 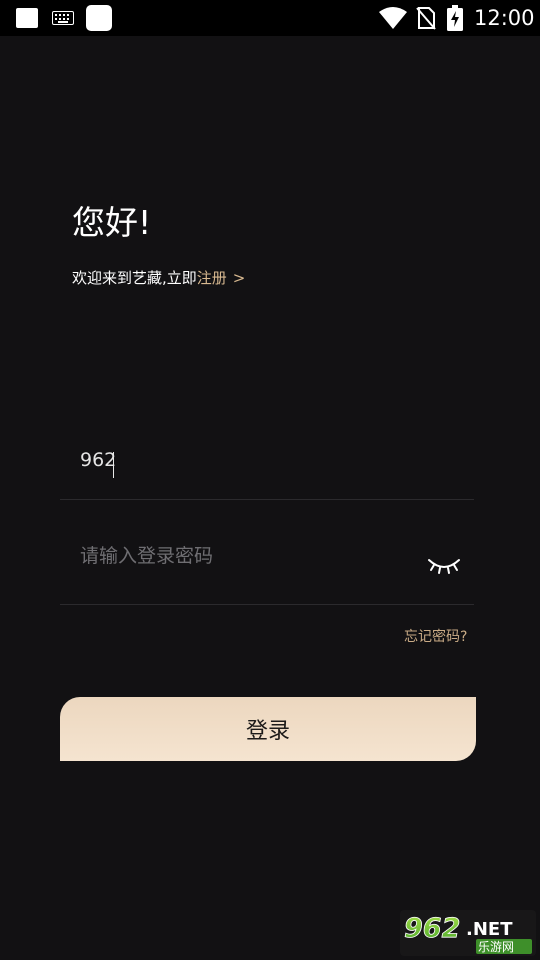 What do you see at coordinates (268, 729) in the screenshot?
I see `login-button: 登录` at bounding box center [268, 729].